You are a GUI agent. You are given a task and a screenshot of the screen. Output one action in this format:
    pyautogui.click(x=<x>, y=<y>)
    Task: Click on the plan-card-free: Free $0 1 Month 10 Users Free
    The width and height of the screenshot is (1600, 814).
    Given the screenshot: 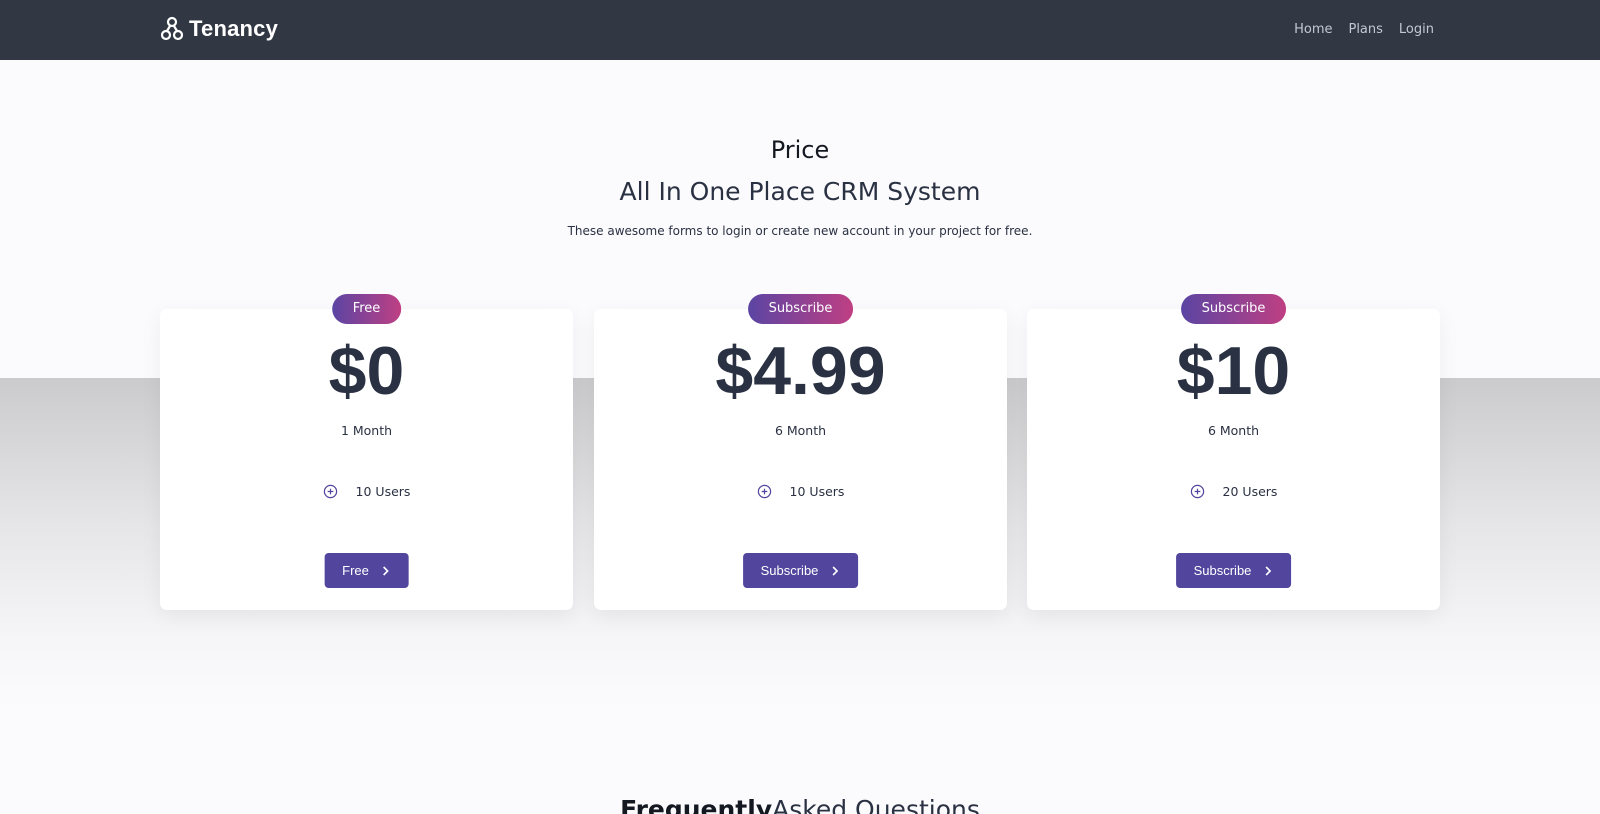 What is the action you would take?
    pyautogui.click(x=366, y=452)
    